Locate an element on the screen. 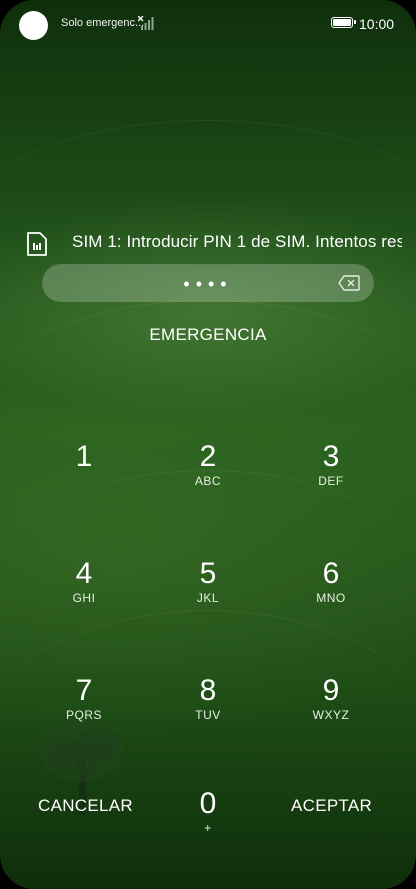 Image resolution: width=416 pixels, height=889 pixels. key-digit: 5 is located at coordinates (208, 573).